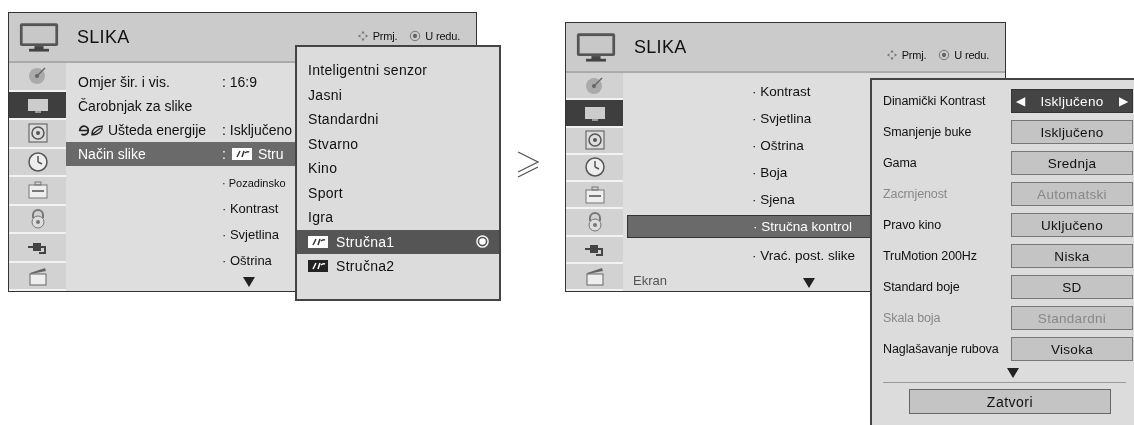  What do you see at coordinates (398, 70) in the screenshot?
I see `menu-option: Inteligentni senzor` at bounding box center [398, 70].